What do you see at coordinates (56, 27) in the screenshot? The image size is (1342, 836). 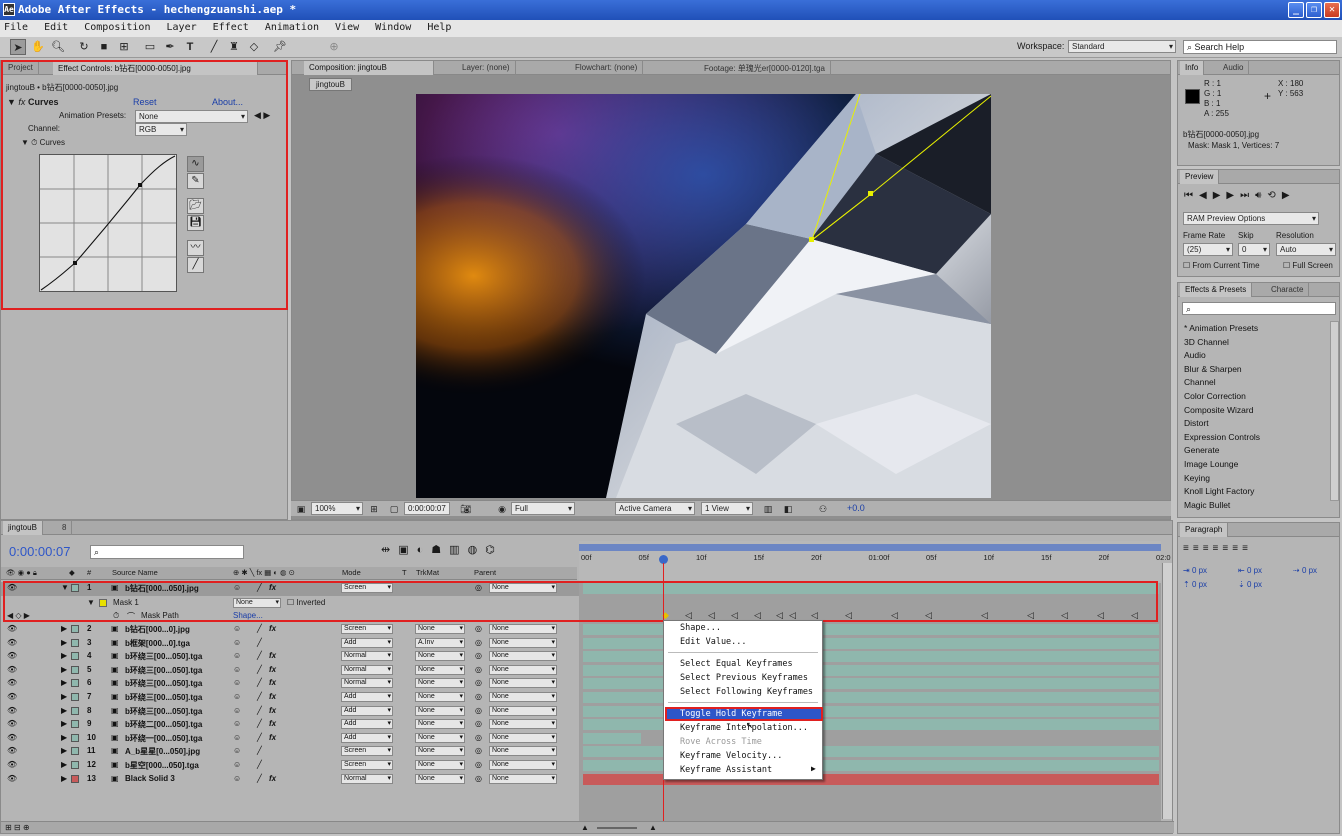 I see `menu-edit: Edit` at bounding box center [56, 27].